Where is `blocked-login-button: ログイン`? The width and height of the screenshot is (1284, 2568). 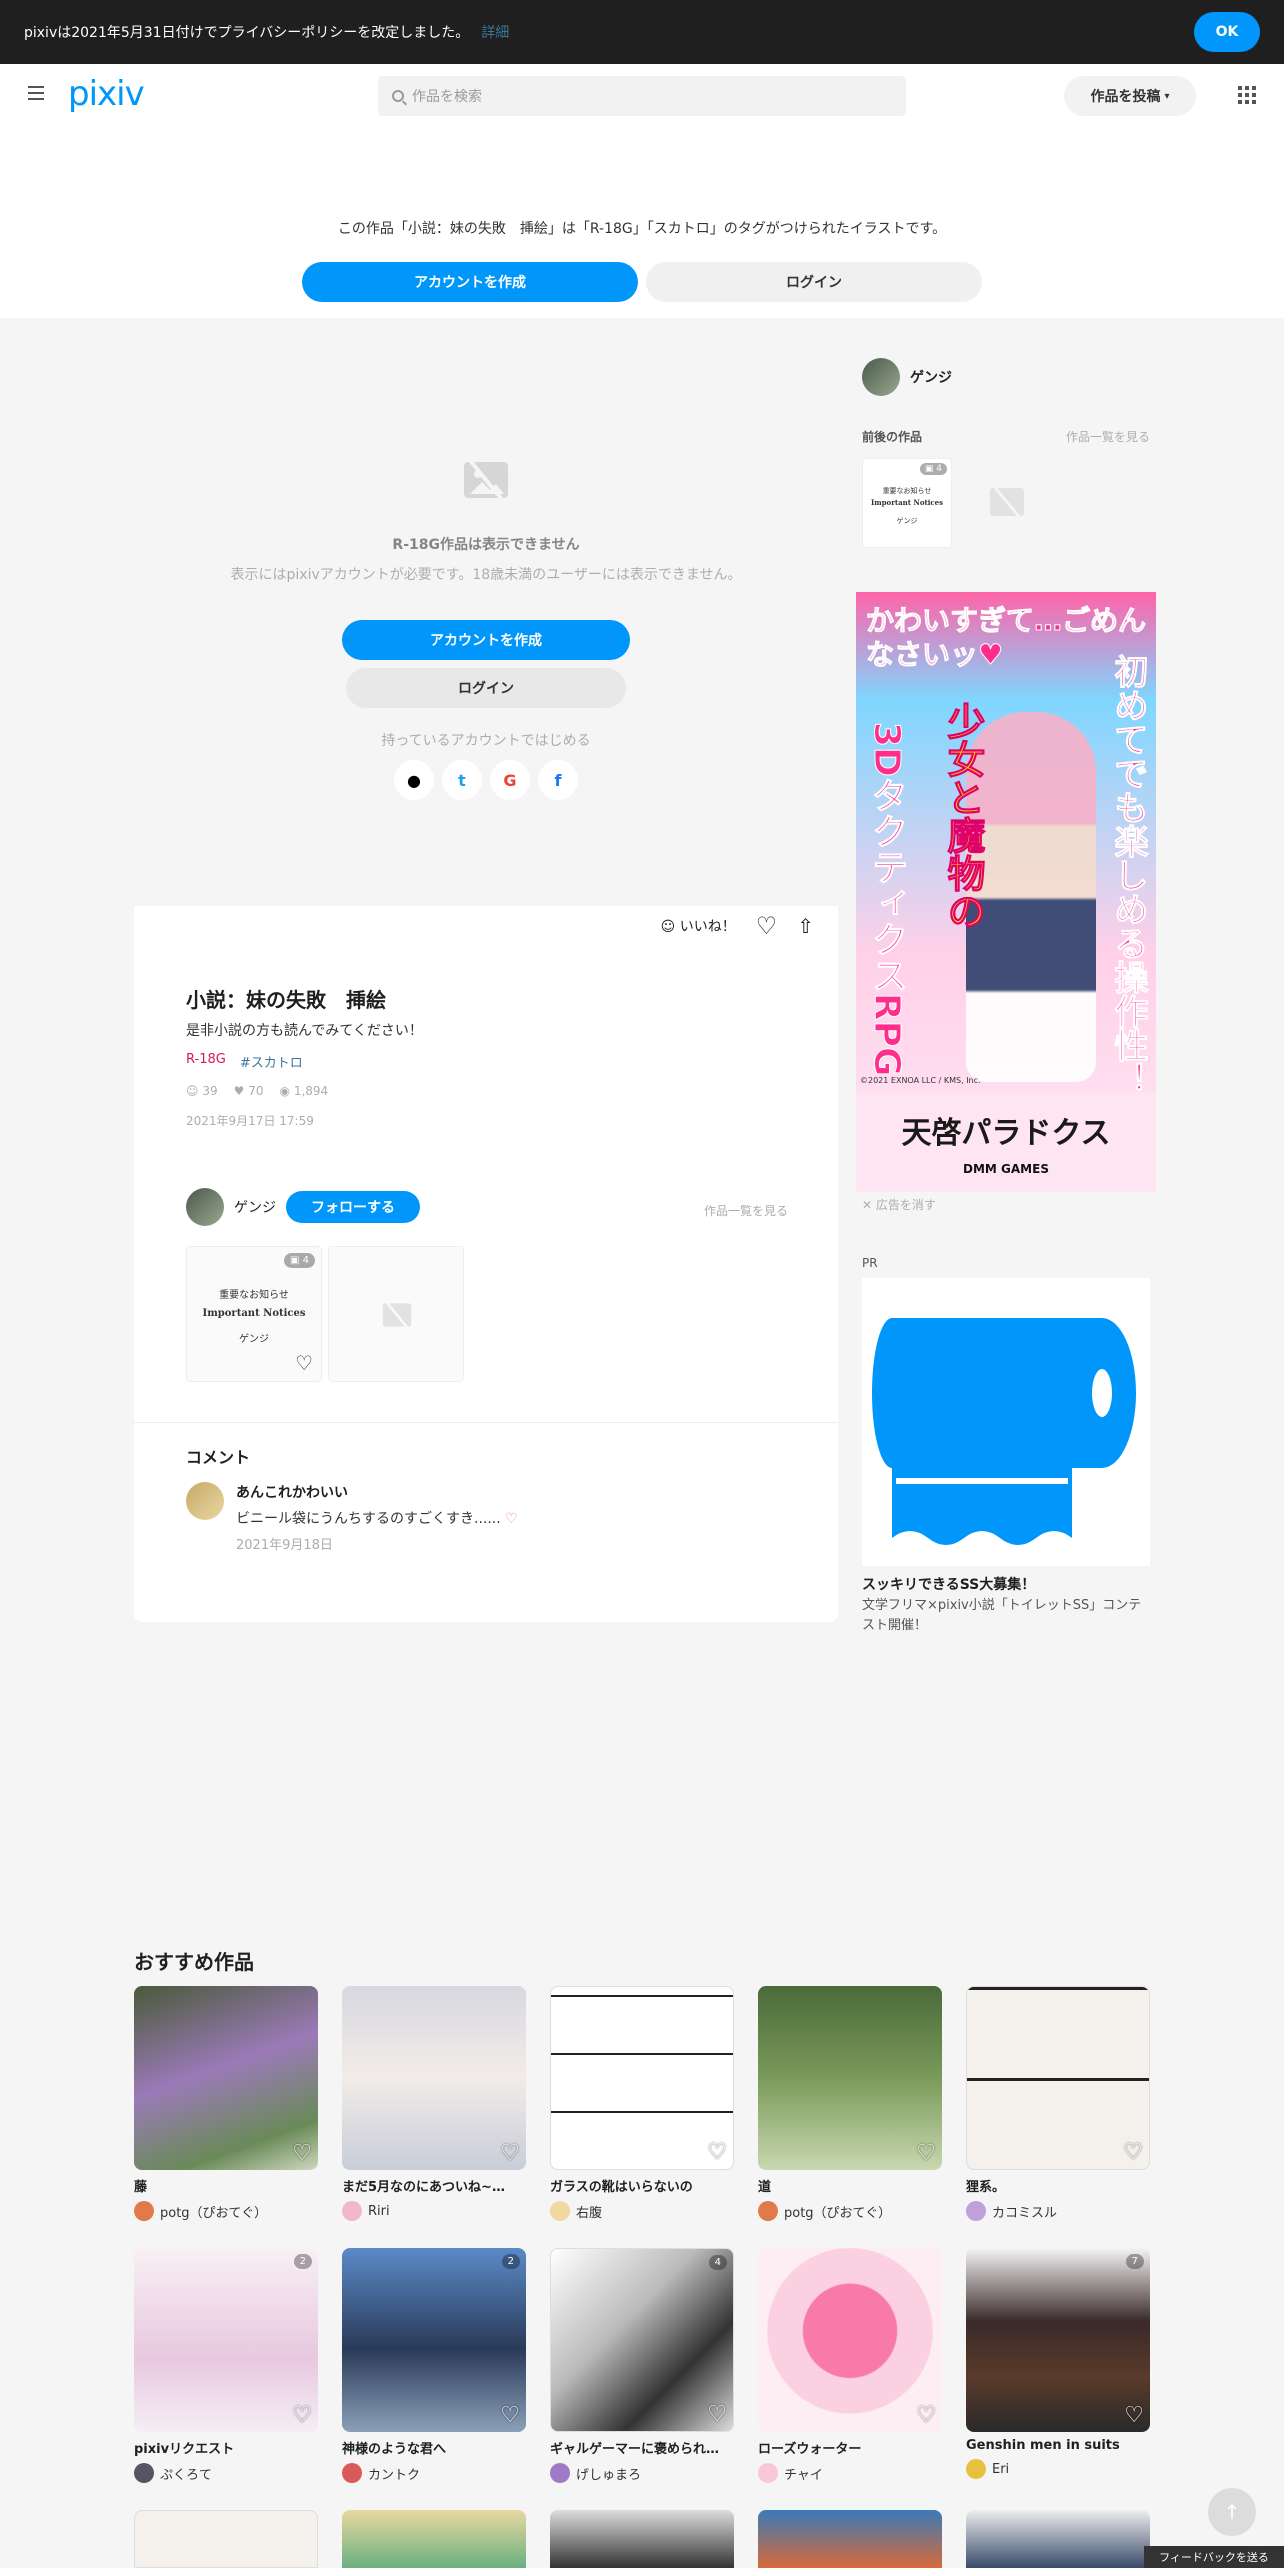
blocked-login-button: ログイン is located at coordinates (486, 688).